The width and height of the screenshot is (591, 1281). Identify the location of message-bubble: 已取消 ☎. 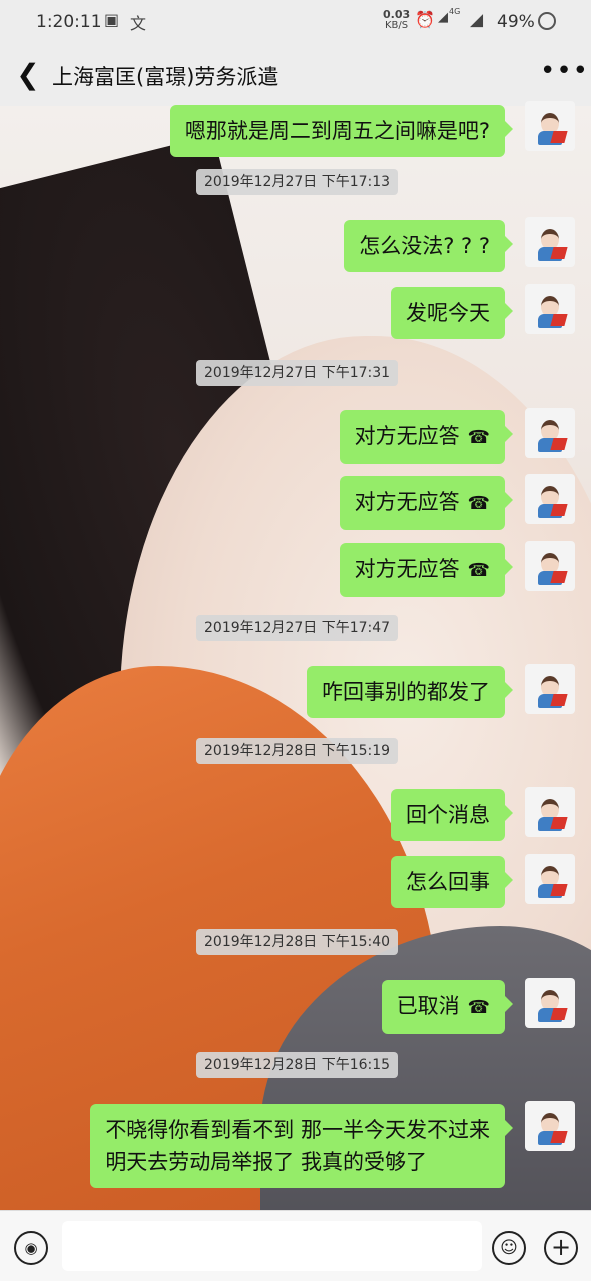
(447, 1007).